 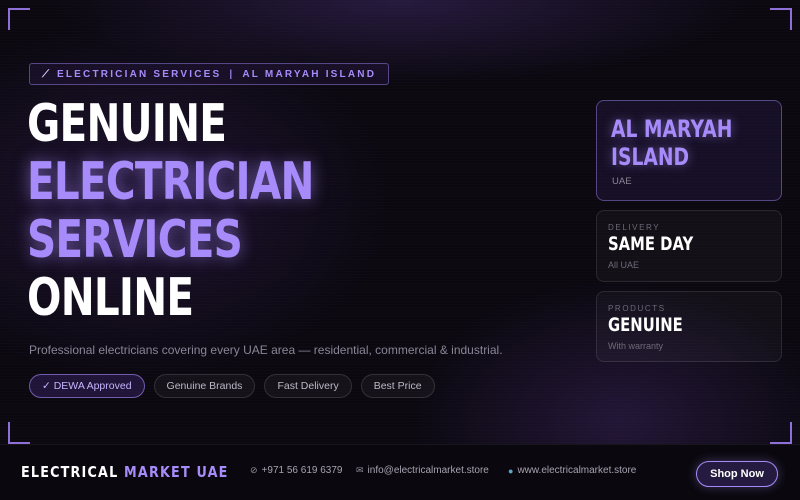 What do you see at coordinates (650, 157) in the screenshot?
I see `location-title-line-2: ISLAND` at bounding box center [650, 157].